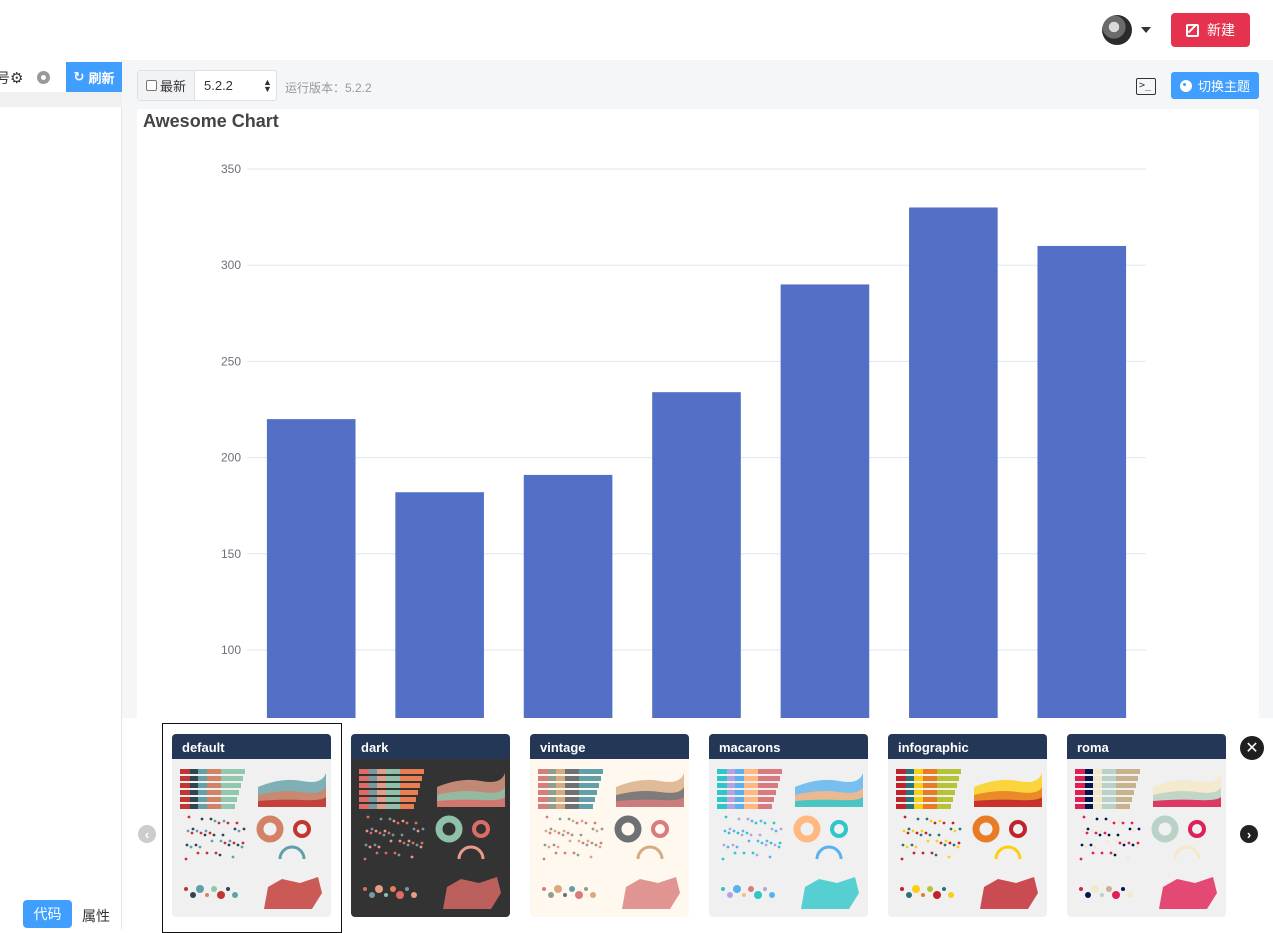 The height and width of the screenshot is (933, 1273). I want to click on tab-attributes: 属性, so click(96, 916).